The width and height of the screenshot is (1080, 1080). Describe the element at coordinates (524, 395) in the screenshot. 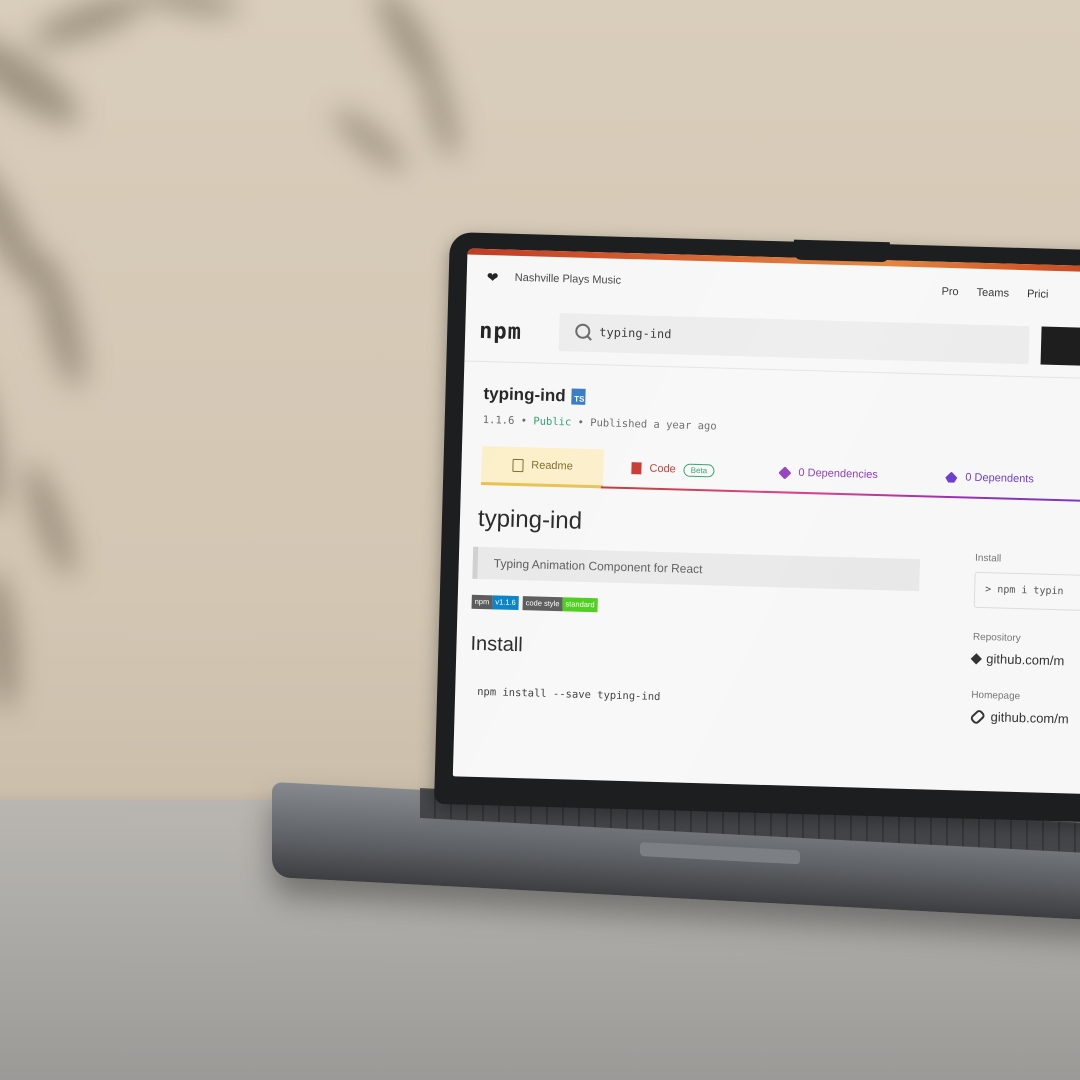

I see `package-name: typing-ind` at that location.